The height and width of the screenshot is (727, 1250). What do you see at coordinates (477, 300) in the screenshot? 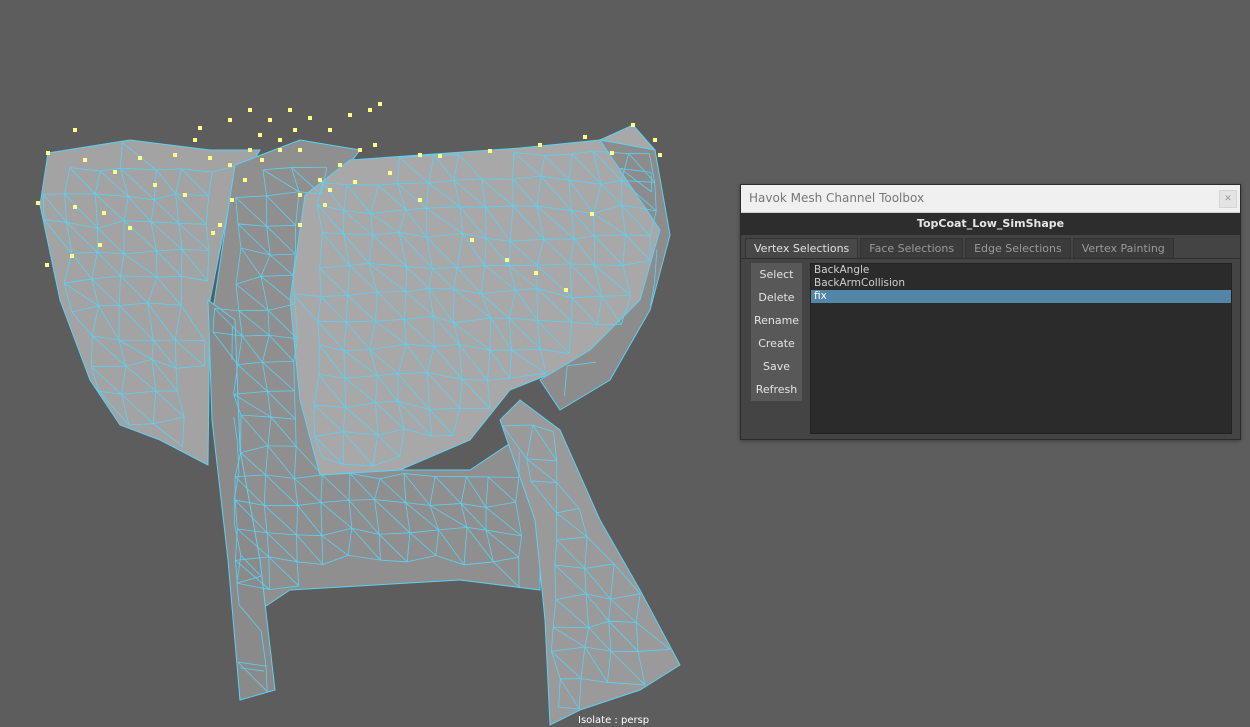
I see `right-shoulder-panel` at bounding box center [477, 300].